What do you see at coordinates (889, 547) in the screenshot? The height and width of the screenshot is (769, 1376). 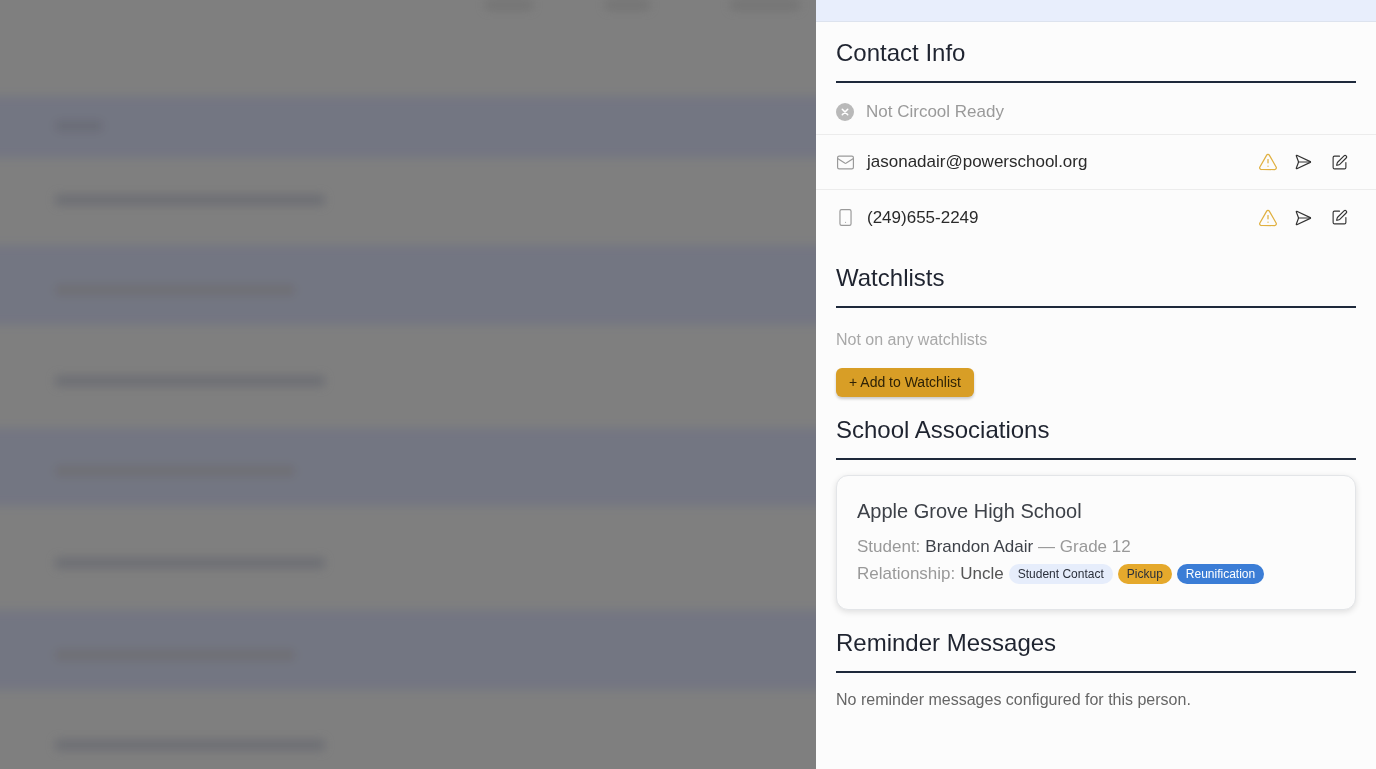 I see `student-label: Student:` at bounding box center [889, 547].